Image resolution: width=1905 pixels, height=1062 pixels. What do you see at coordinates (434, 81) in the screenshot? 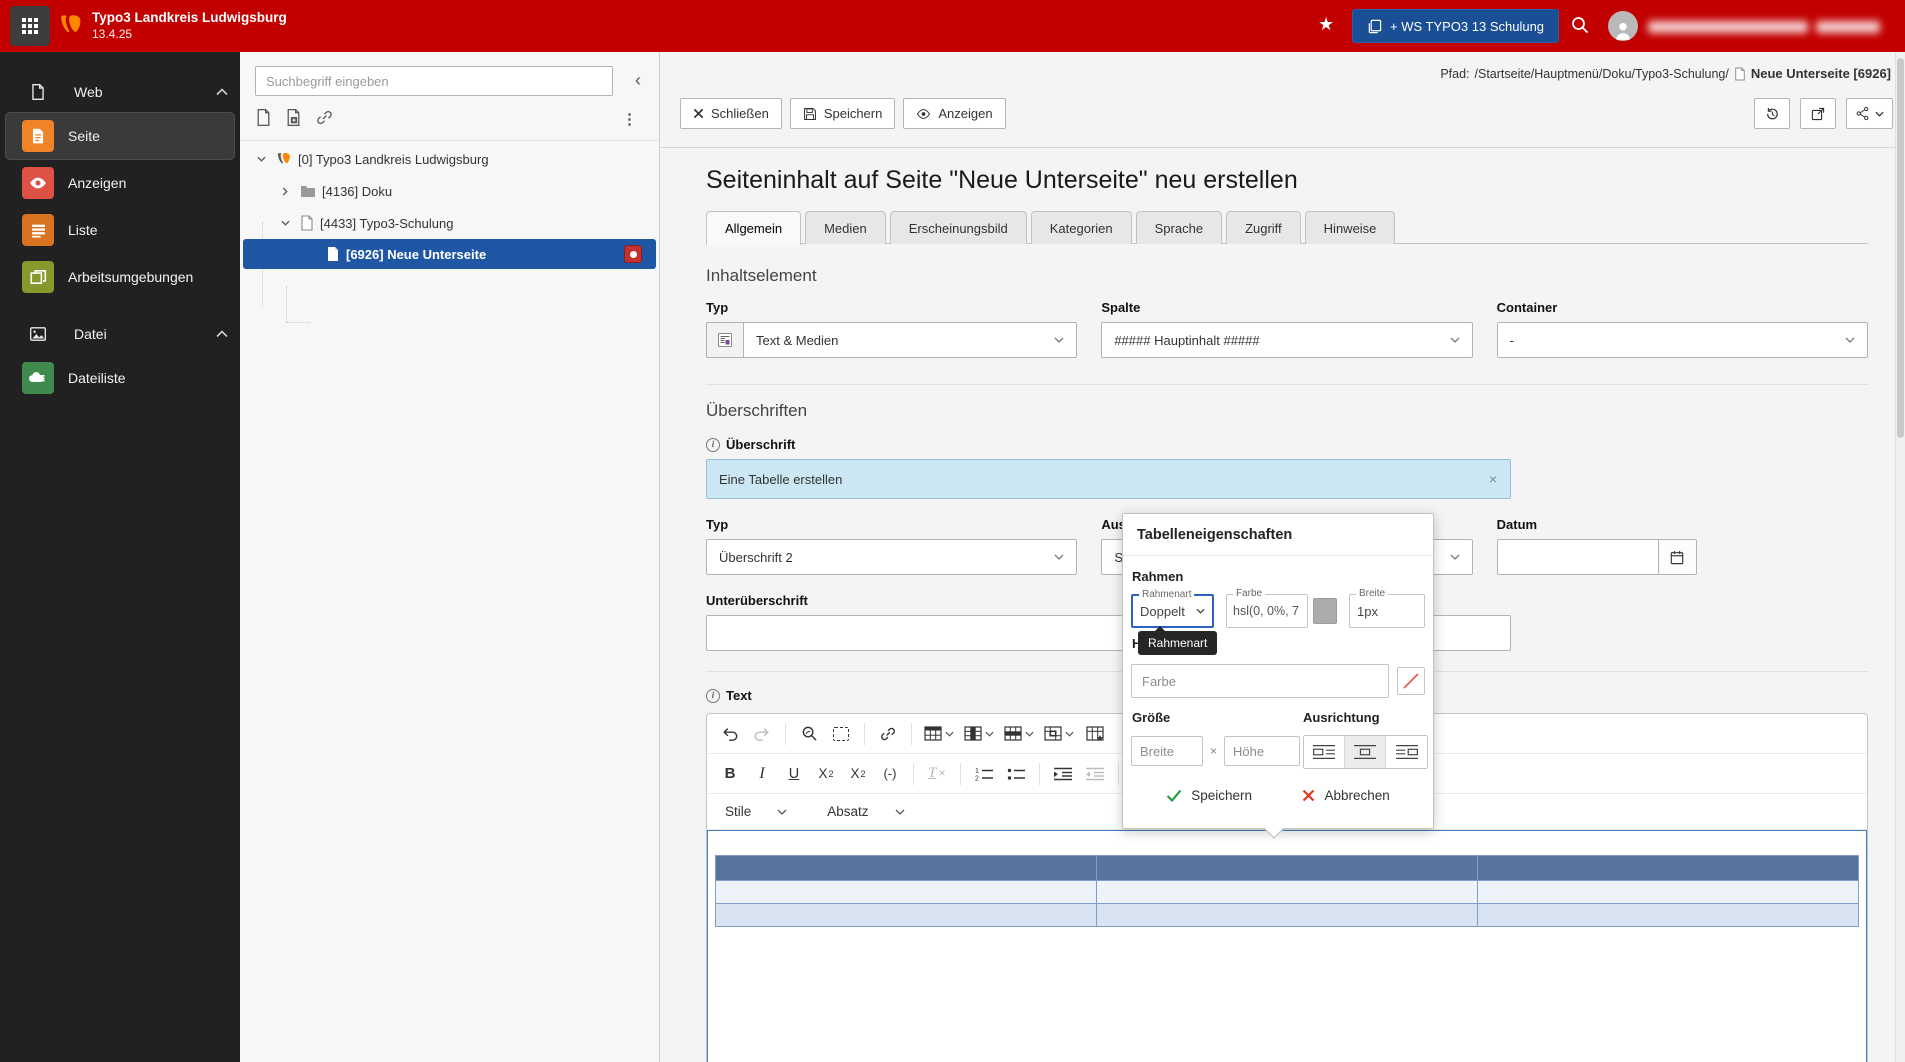
I see `tree-search-input` at bounding box center [434, 81].